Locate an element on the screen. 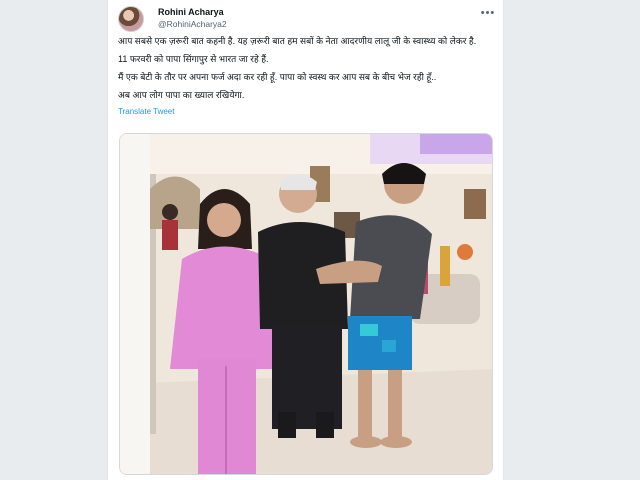  avatar is located at coordinates (131, 19).